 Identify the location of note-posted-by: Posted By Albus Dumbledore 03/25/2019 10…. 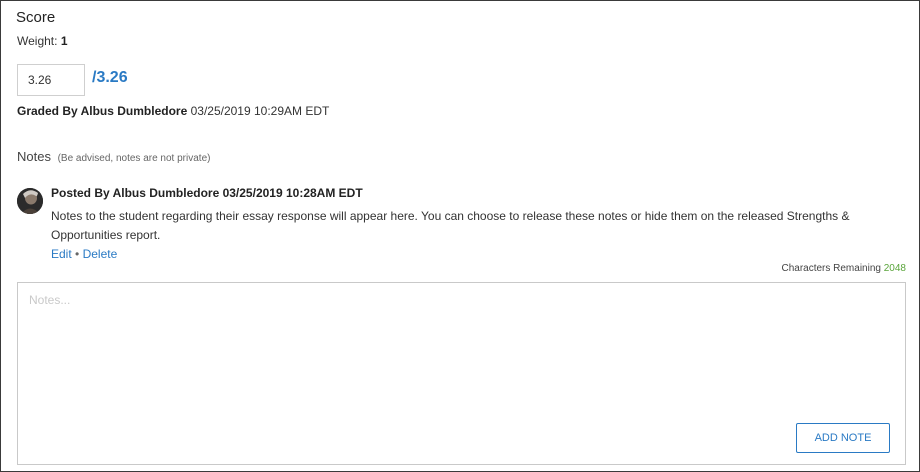
(207, 193).